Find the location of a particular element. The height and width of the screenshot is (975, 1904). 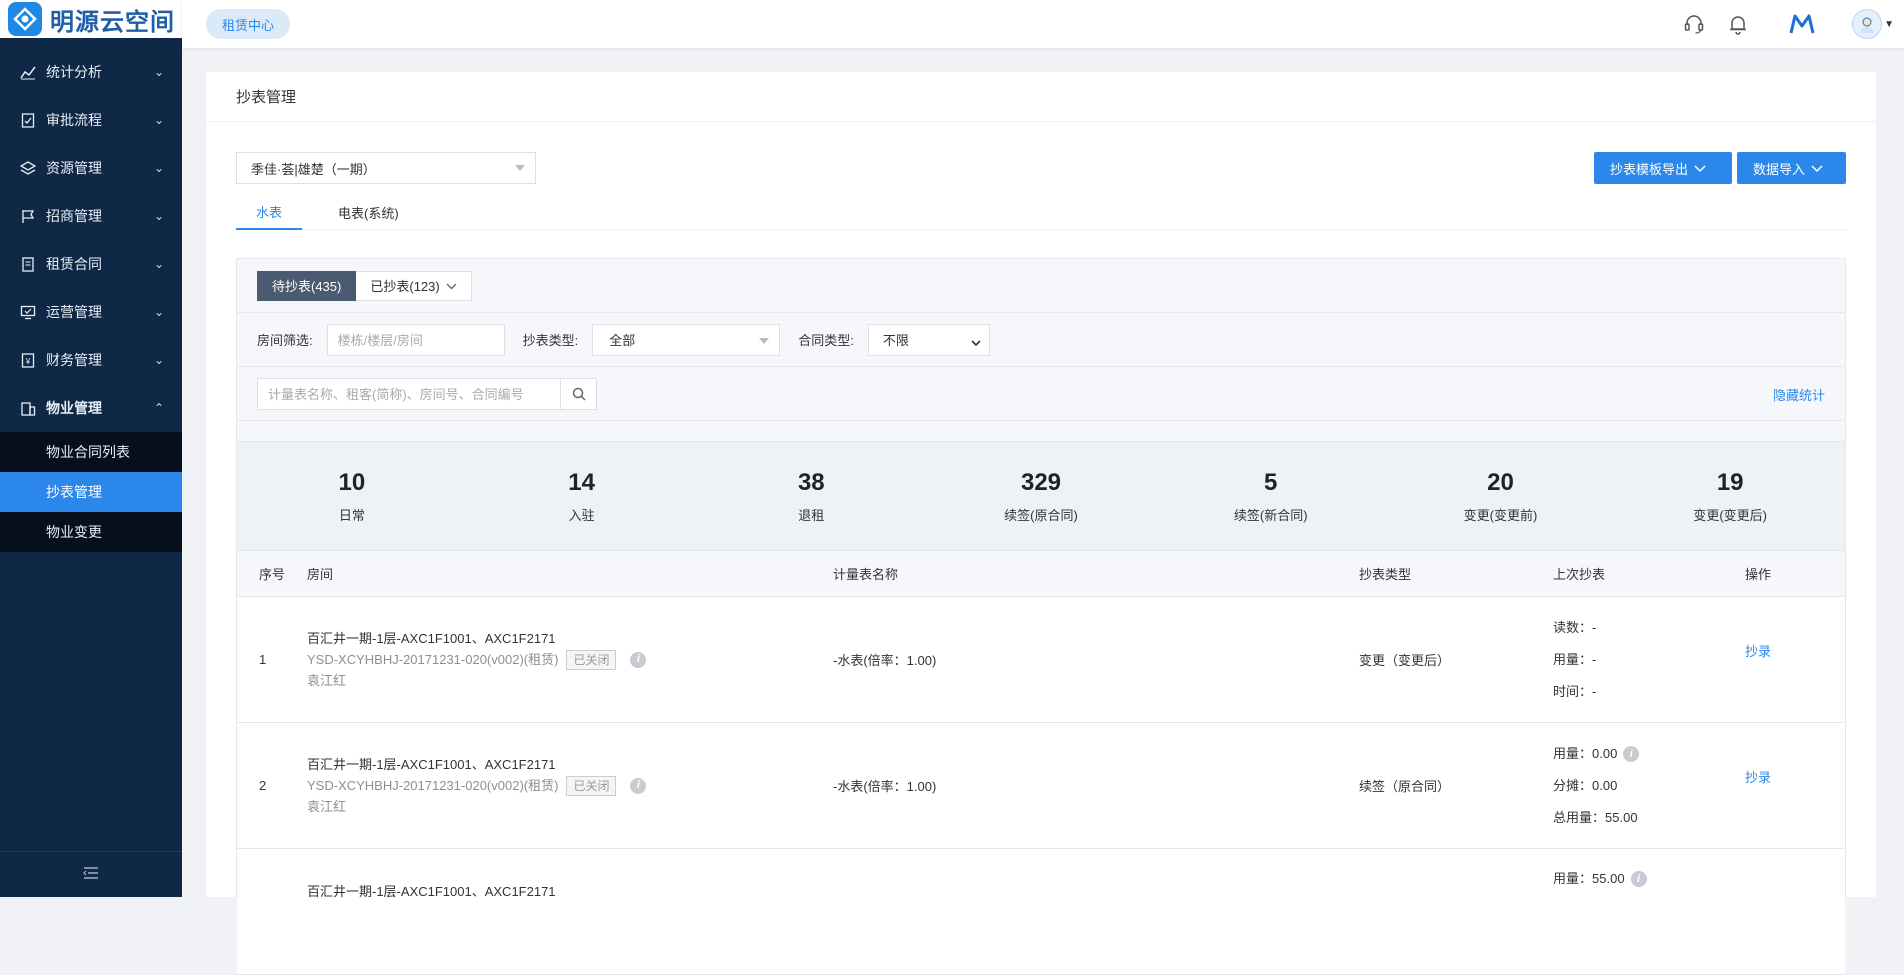

last-reading-cell: 用量： 0.00 i 分摊： 0.00 总用量： 55.00 is located at coordinates (1649, 786).